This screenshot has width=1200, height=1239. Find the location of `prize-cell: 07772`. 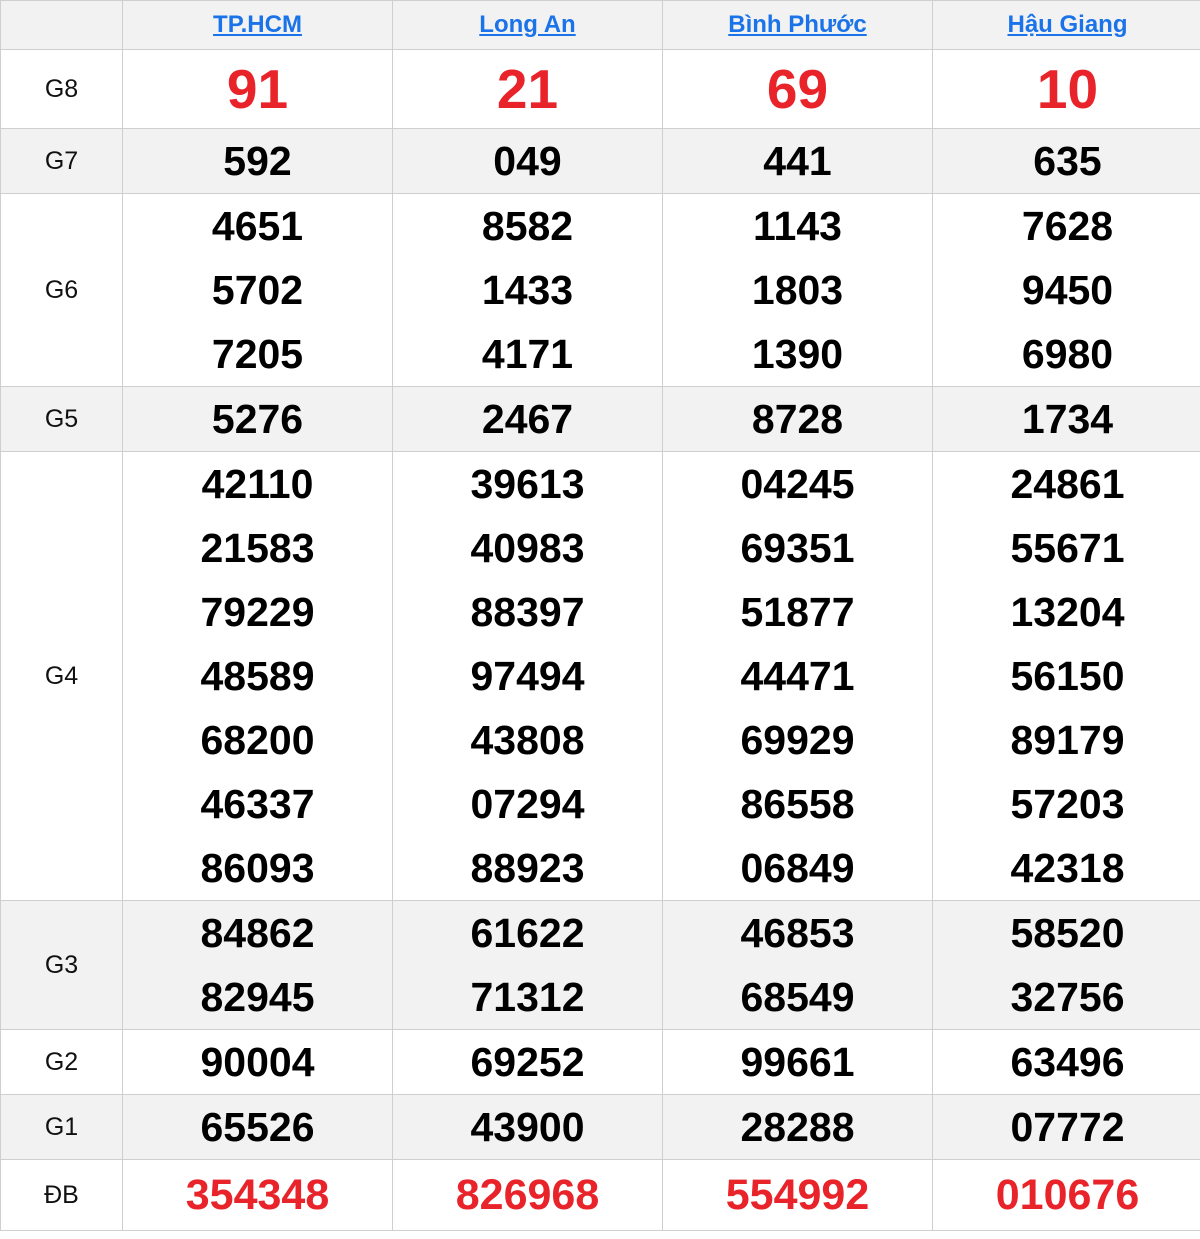

prize-cell: 07772 is located at coordinates (1066, 1127).